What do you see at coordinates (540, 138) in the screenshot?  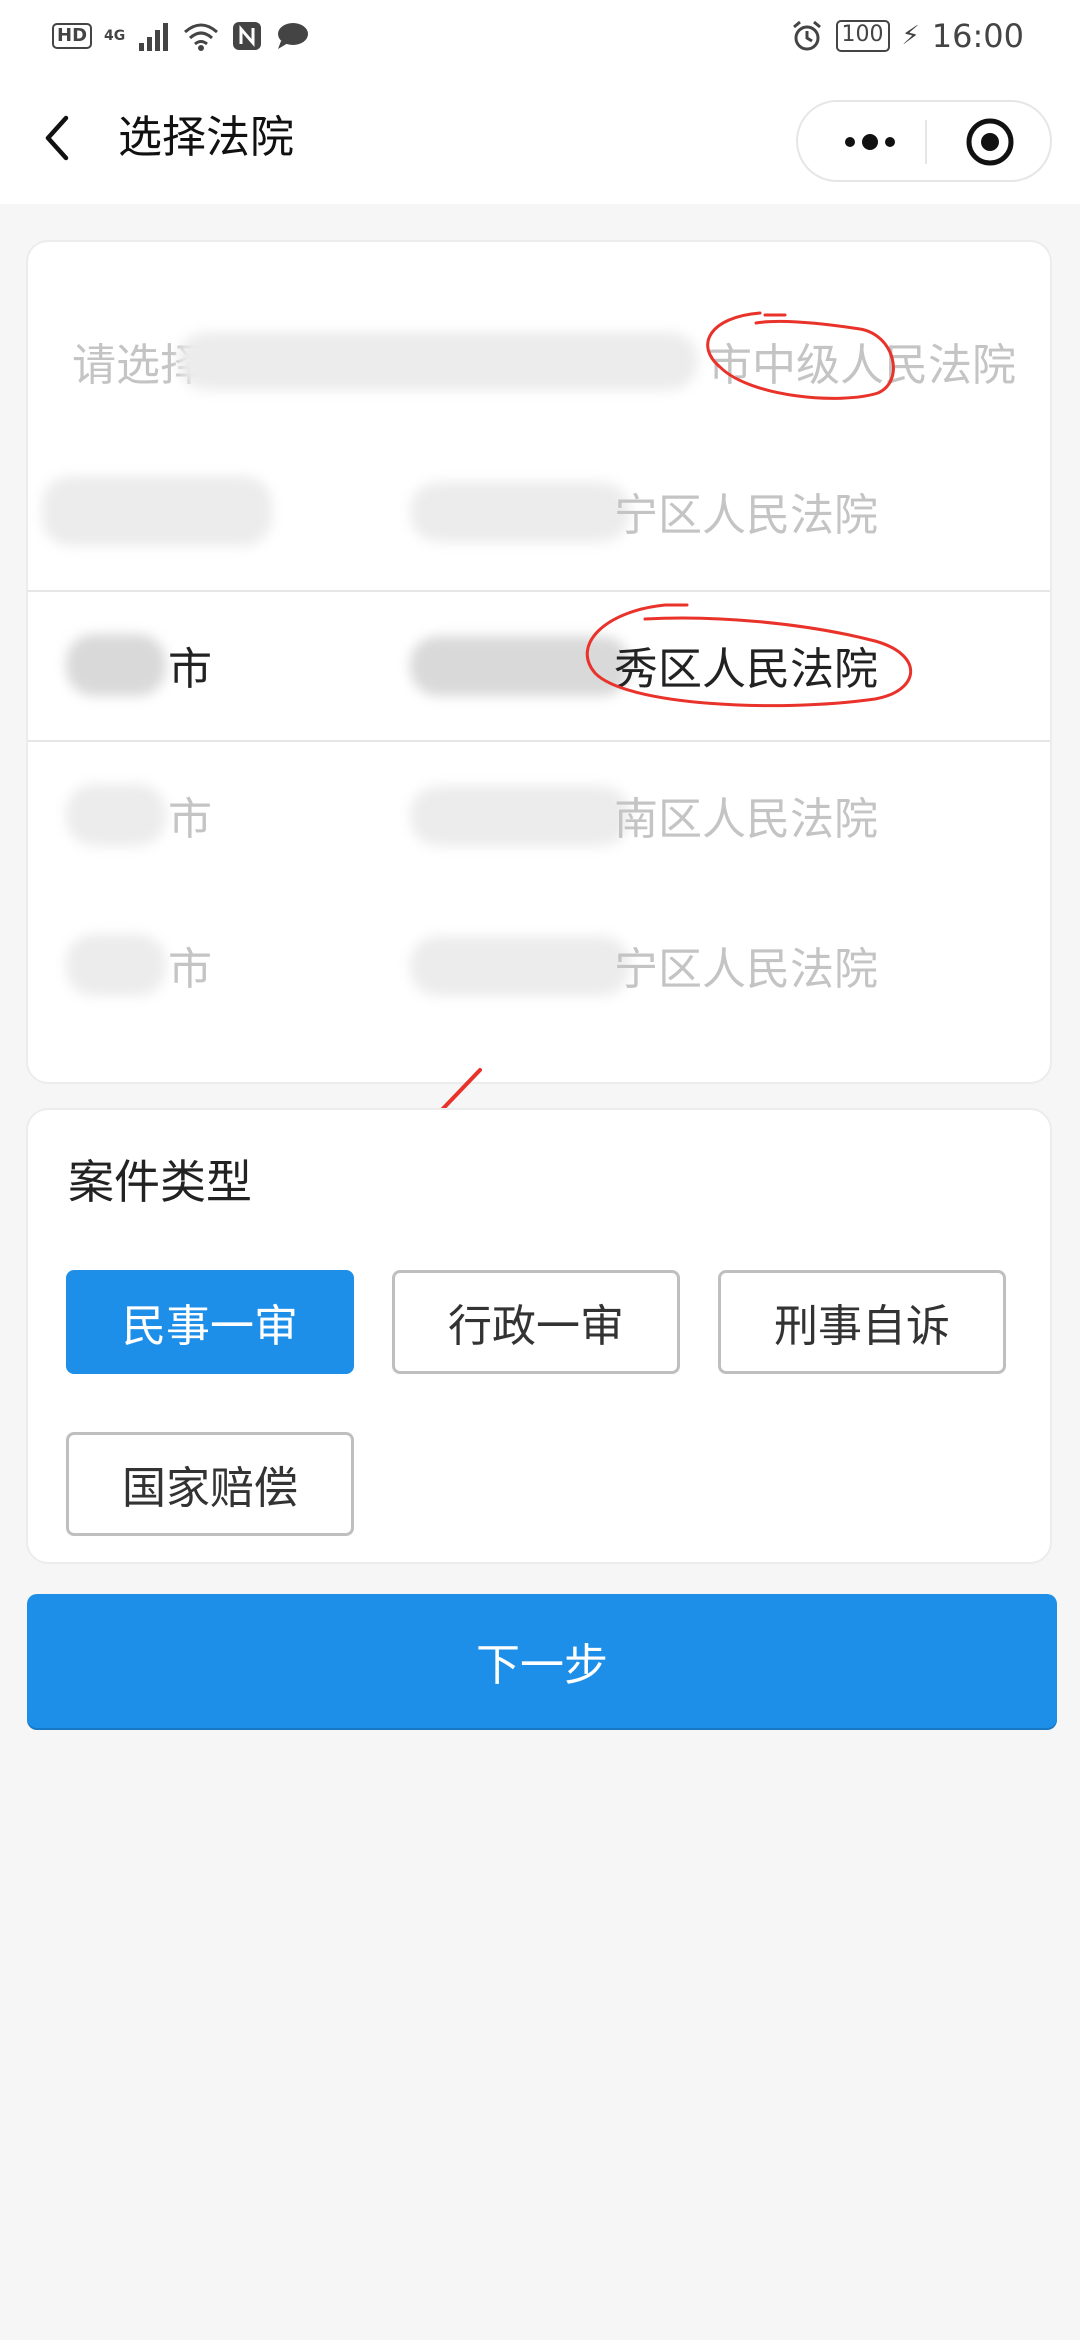 I see `nav-bar: 选择法院` at bounding box center [540, 138].